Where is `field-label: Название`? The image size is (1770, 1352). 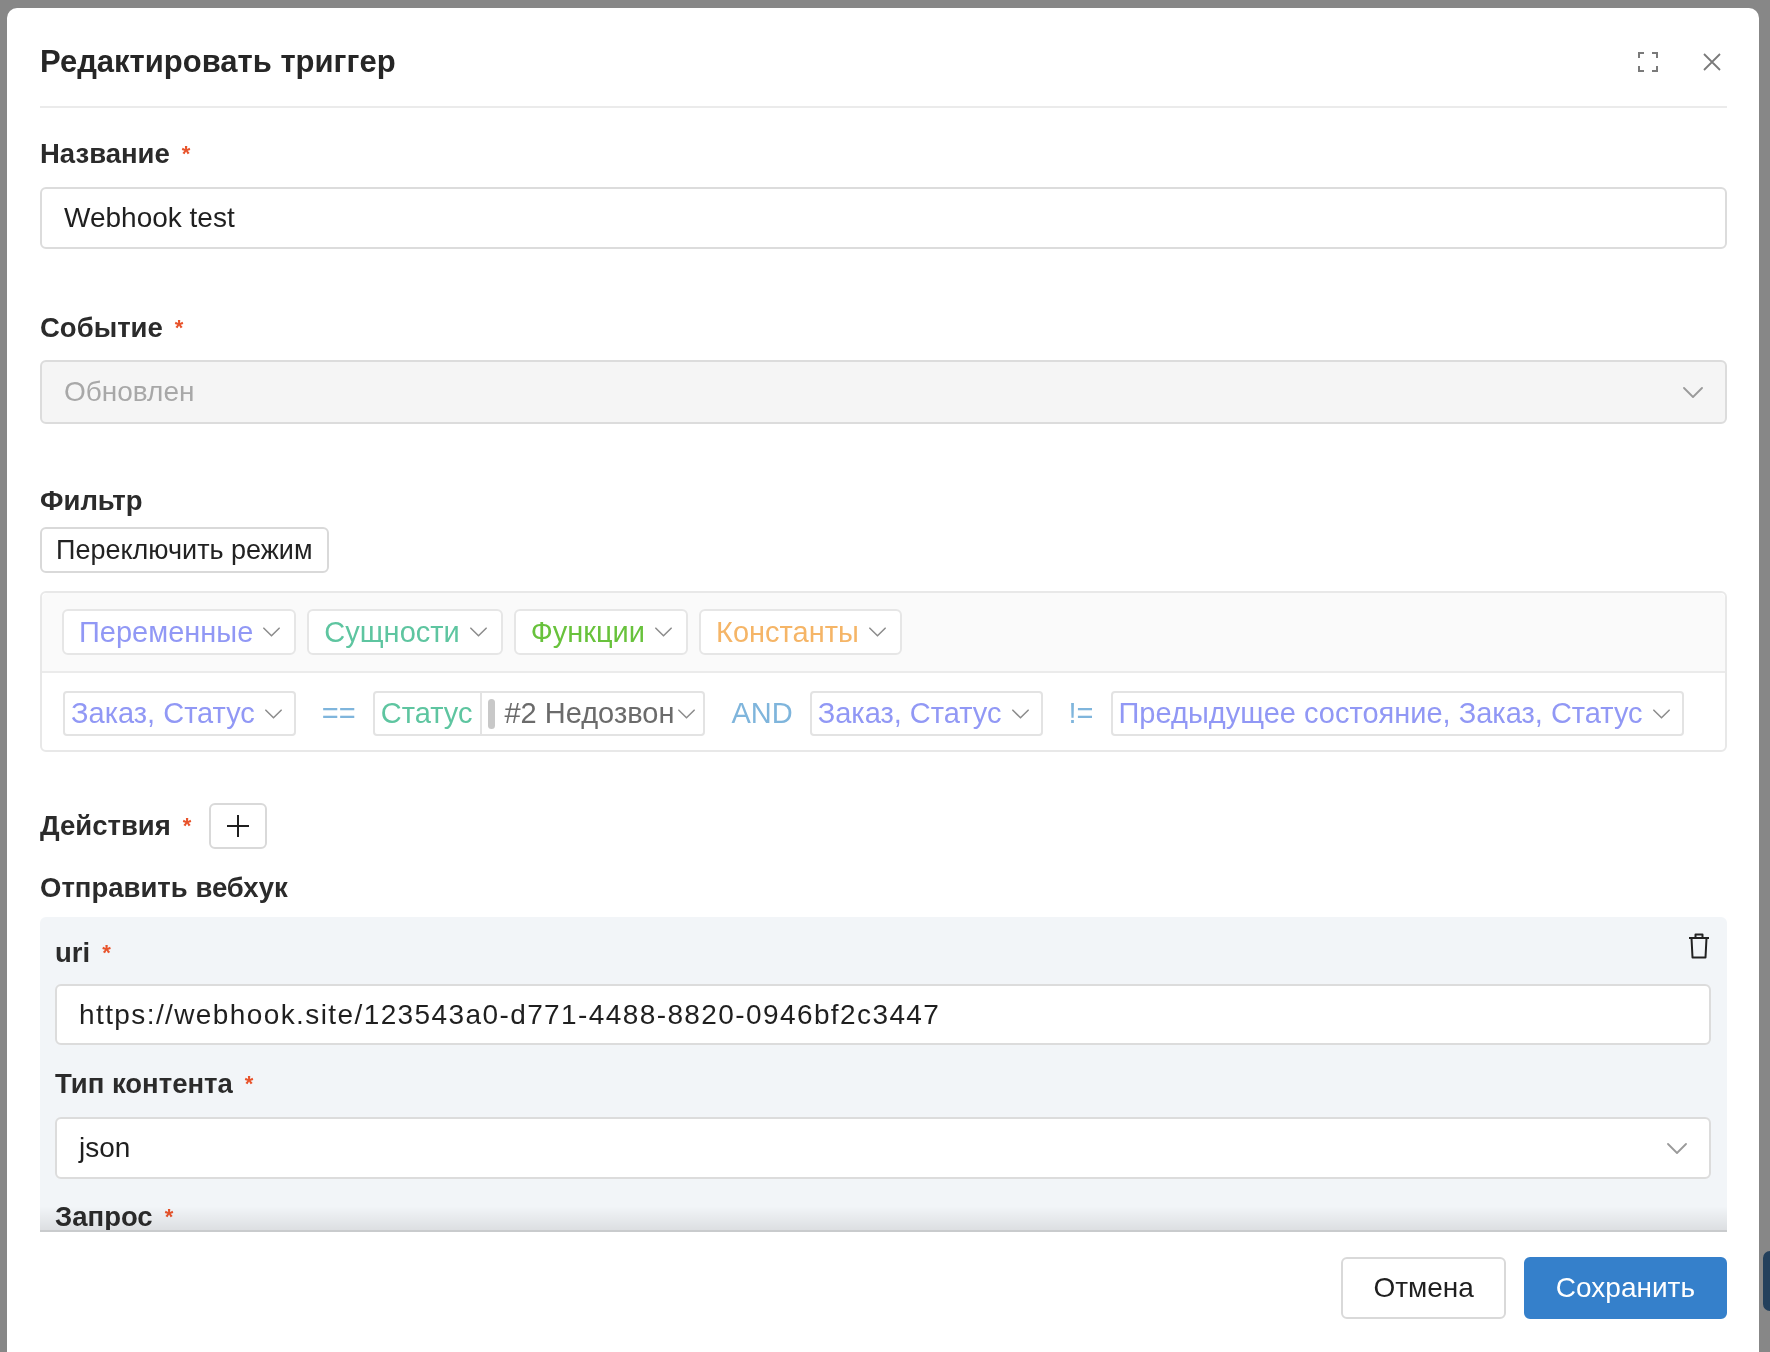
field-label: Название is located at coordinates (105, 154).